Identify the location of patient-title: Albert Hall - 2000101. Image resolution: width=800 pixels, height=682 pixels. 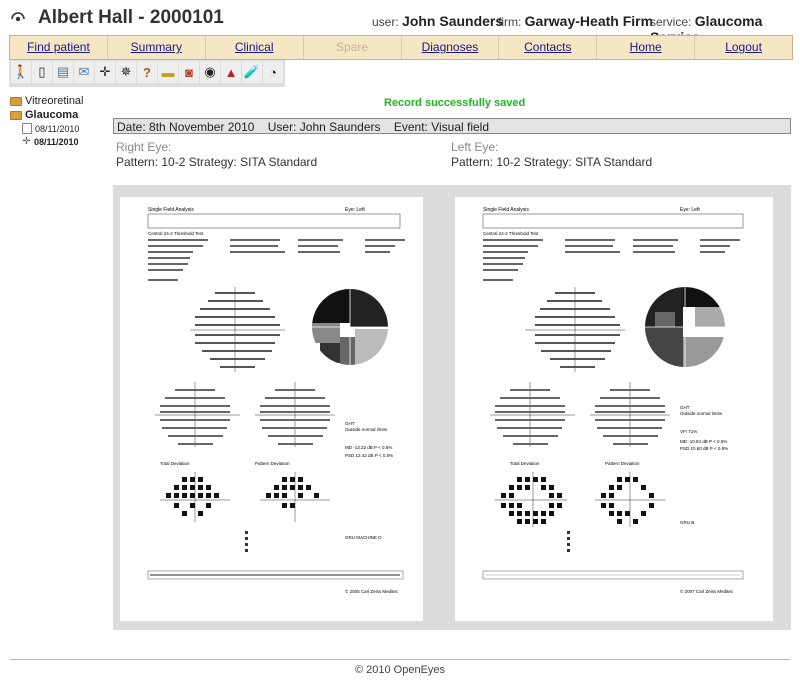
(131, 17).